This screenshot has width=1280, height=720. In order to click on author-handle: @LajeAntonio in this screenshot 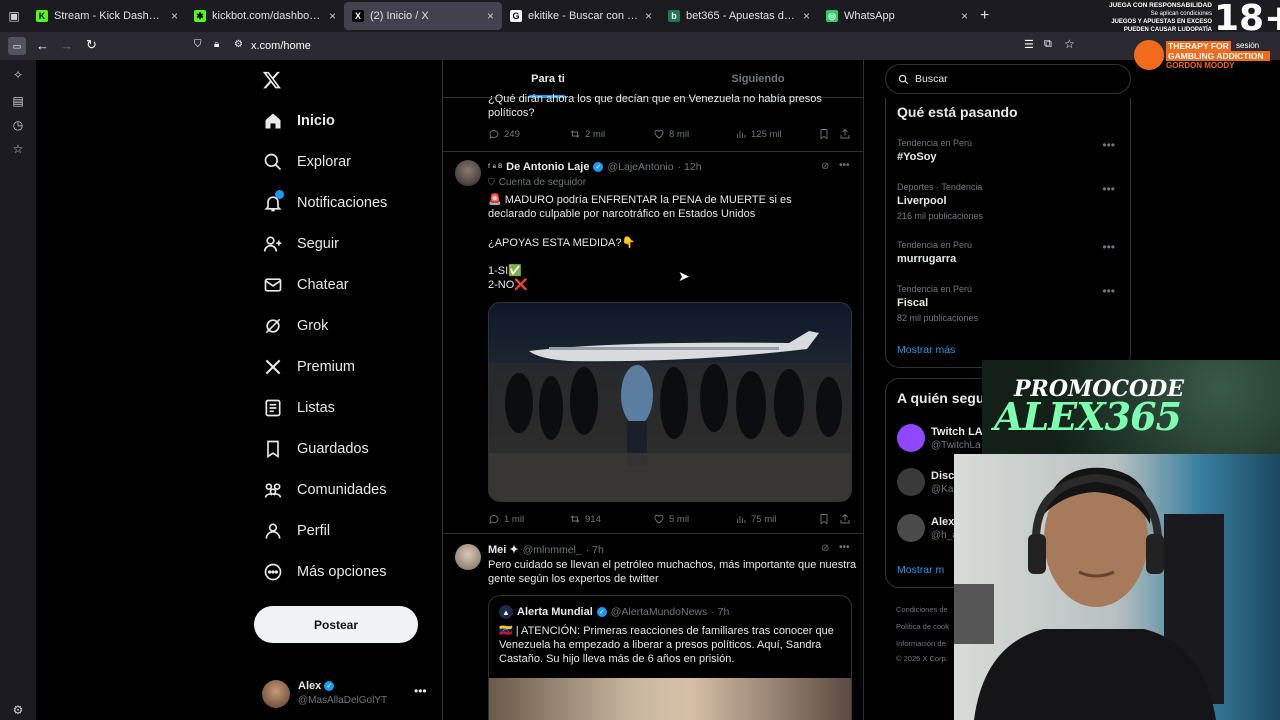, I will do `click(640, 167)`.